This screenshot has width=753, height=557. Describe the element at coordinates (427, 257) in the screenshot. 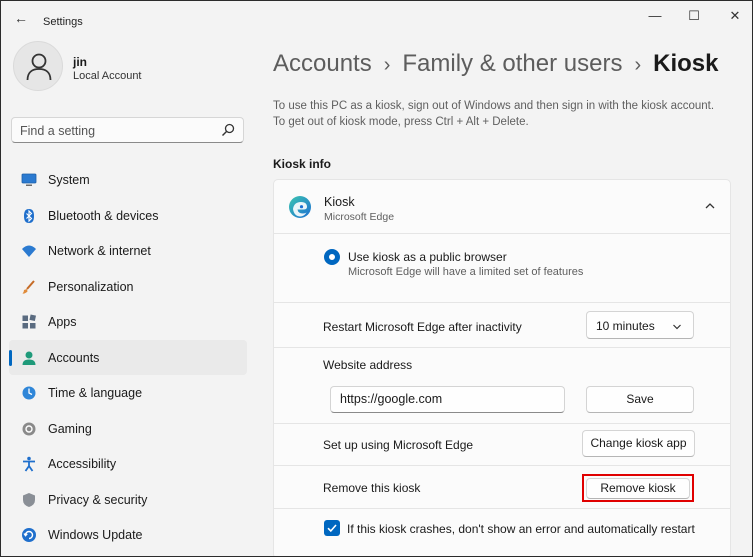

I see `radio-label: Use kiosk as a public browser` at that location.